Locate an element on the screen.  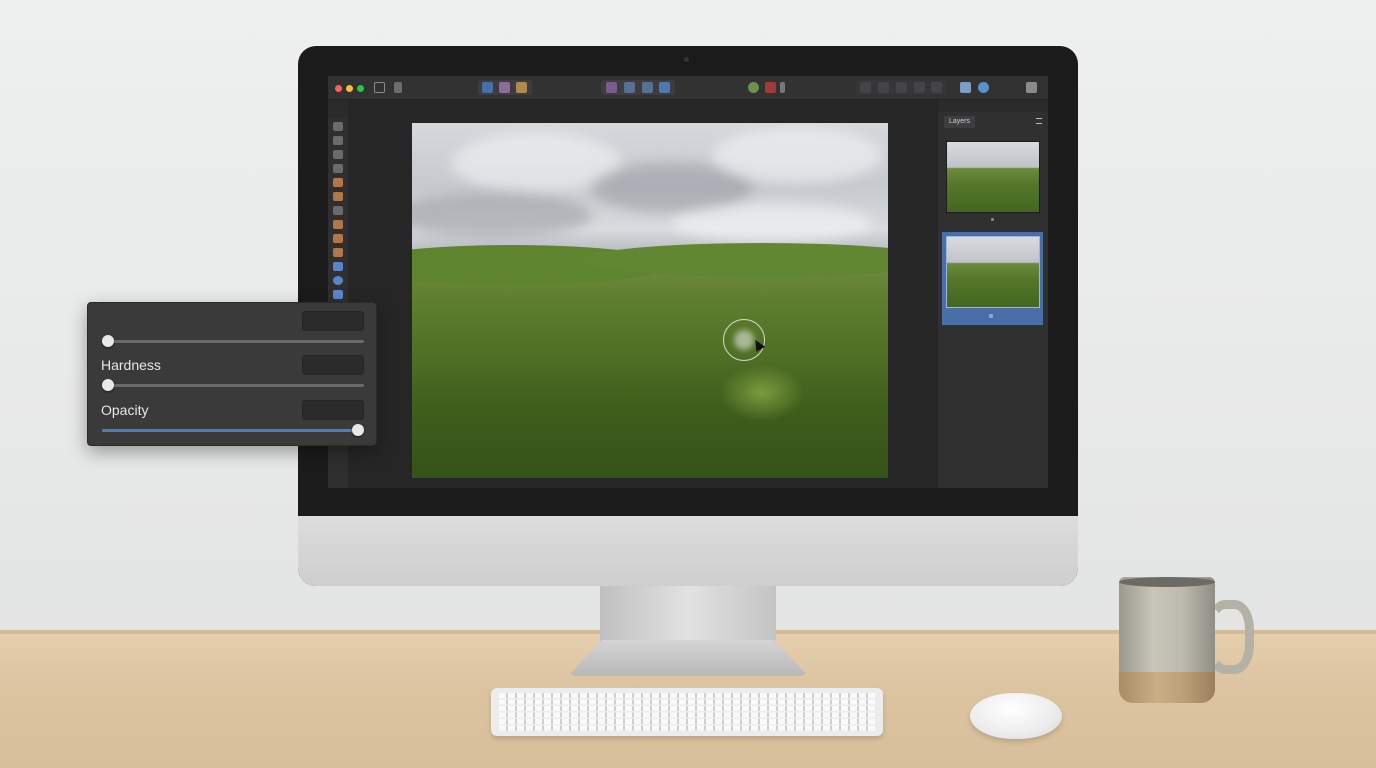
pen-icon is located at coordinates (338, 154).